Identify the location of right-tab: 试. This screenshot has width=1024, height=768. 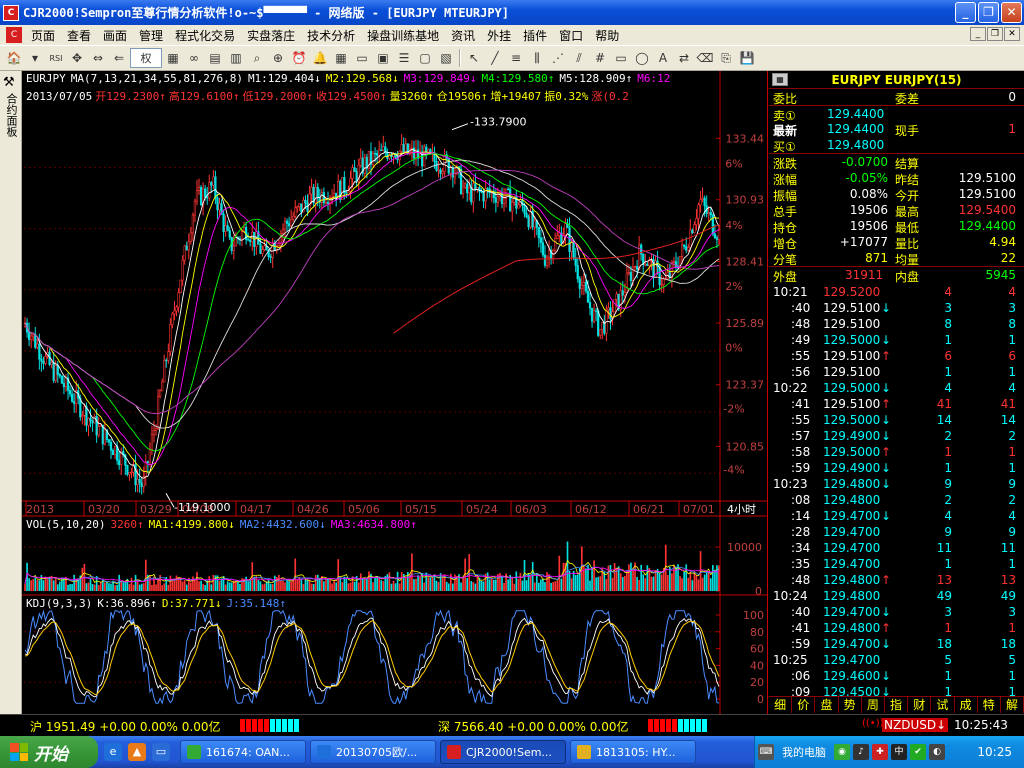
(943, 705).